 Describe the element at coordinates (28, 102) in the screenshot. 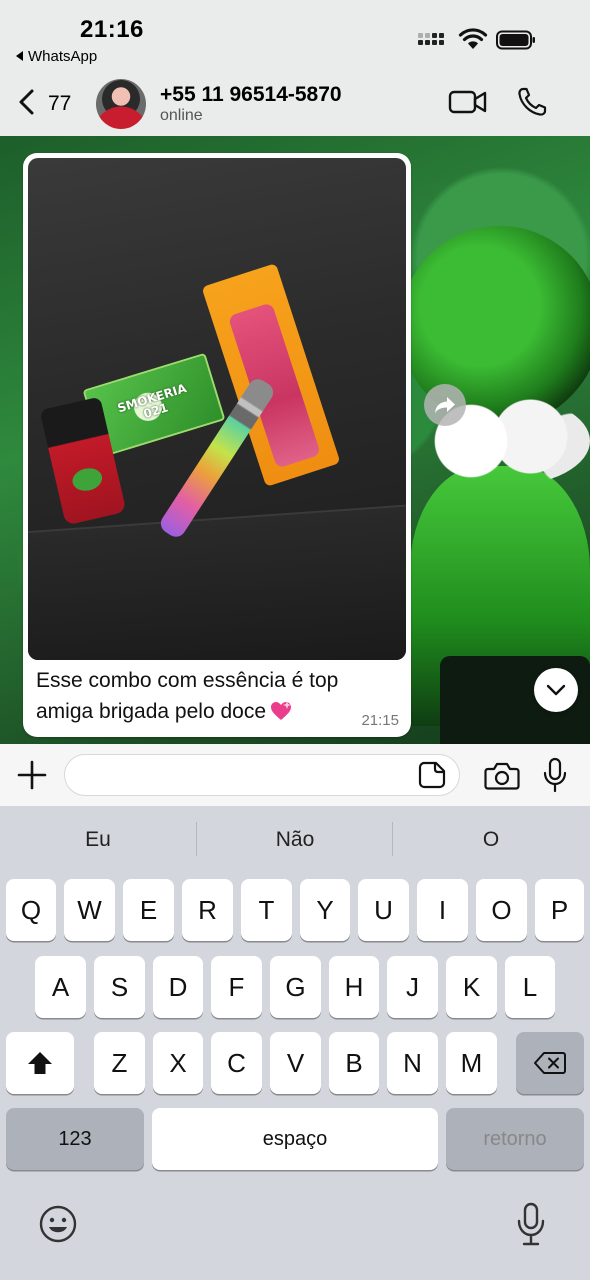

I see `back-chevron-icon` at that location.